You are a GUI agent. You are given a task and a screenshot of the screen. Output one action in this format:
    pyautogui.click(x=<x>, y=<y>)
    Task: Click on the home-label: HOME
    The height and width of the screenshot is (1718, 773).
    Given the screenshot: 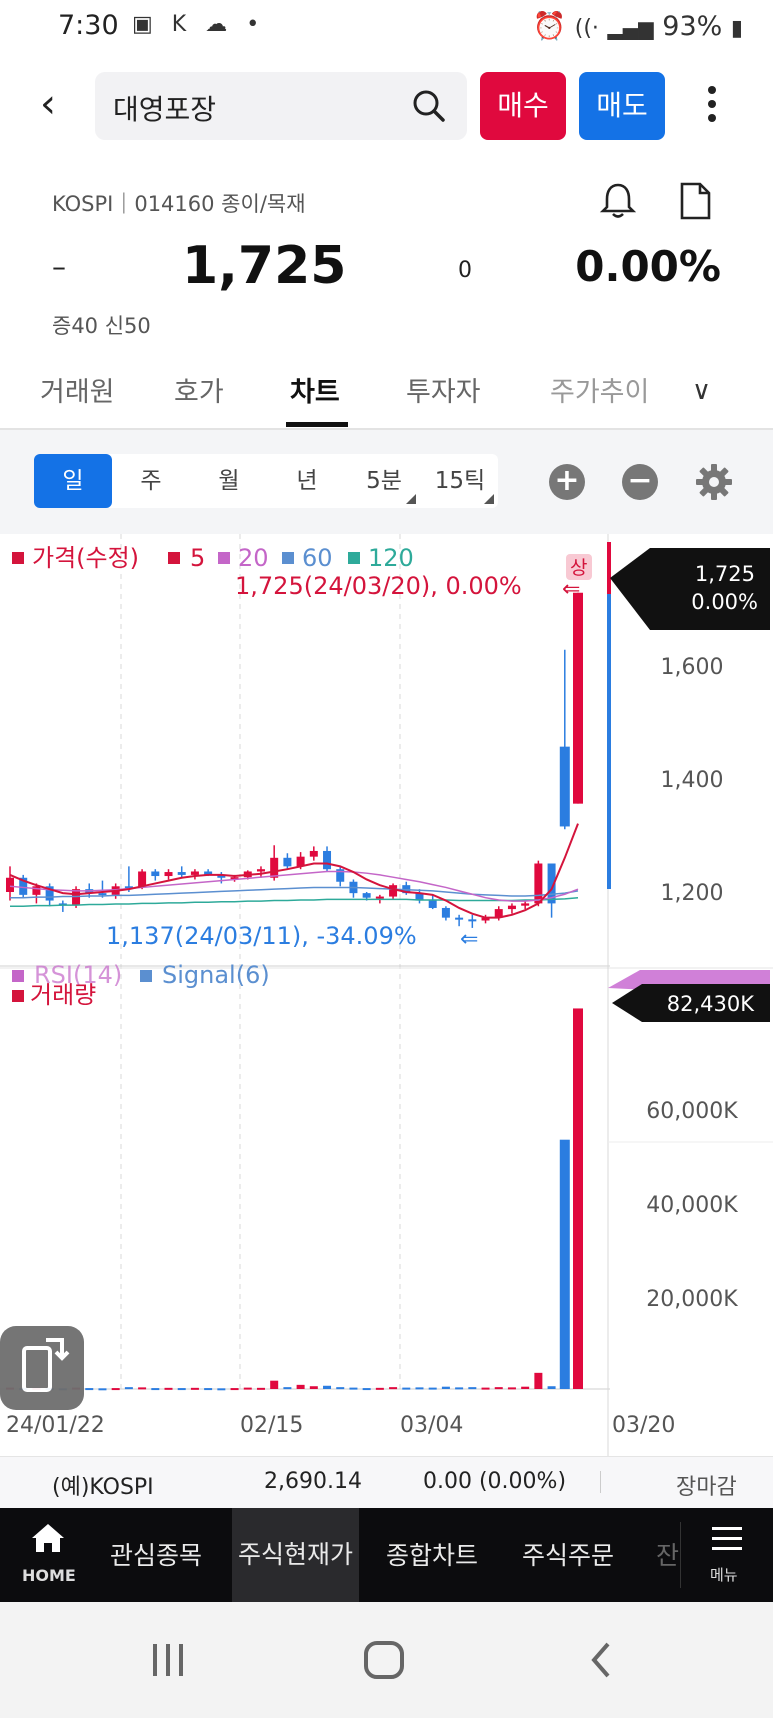 What is the action you would take?
    pyautogui.click(x=49, y=1575)
    